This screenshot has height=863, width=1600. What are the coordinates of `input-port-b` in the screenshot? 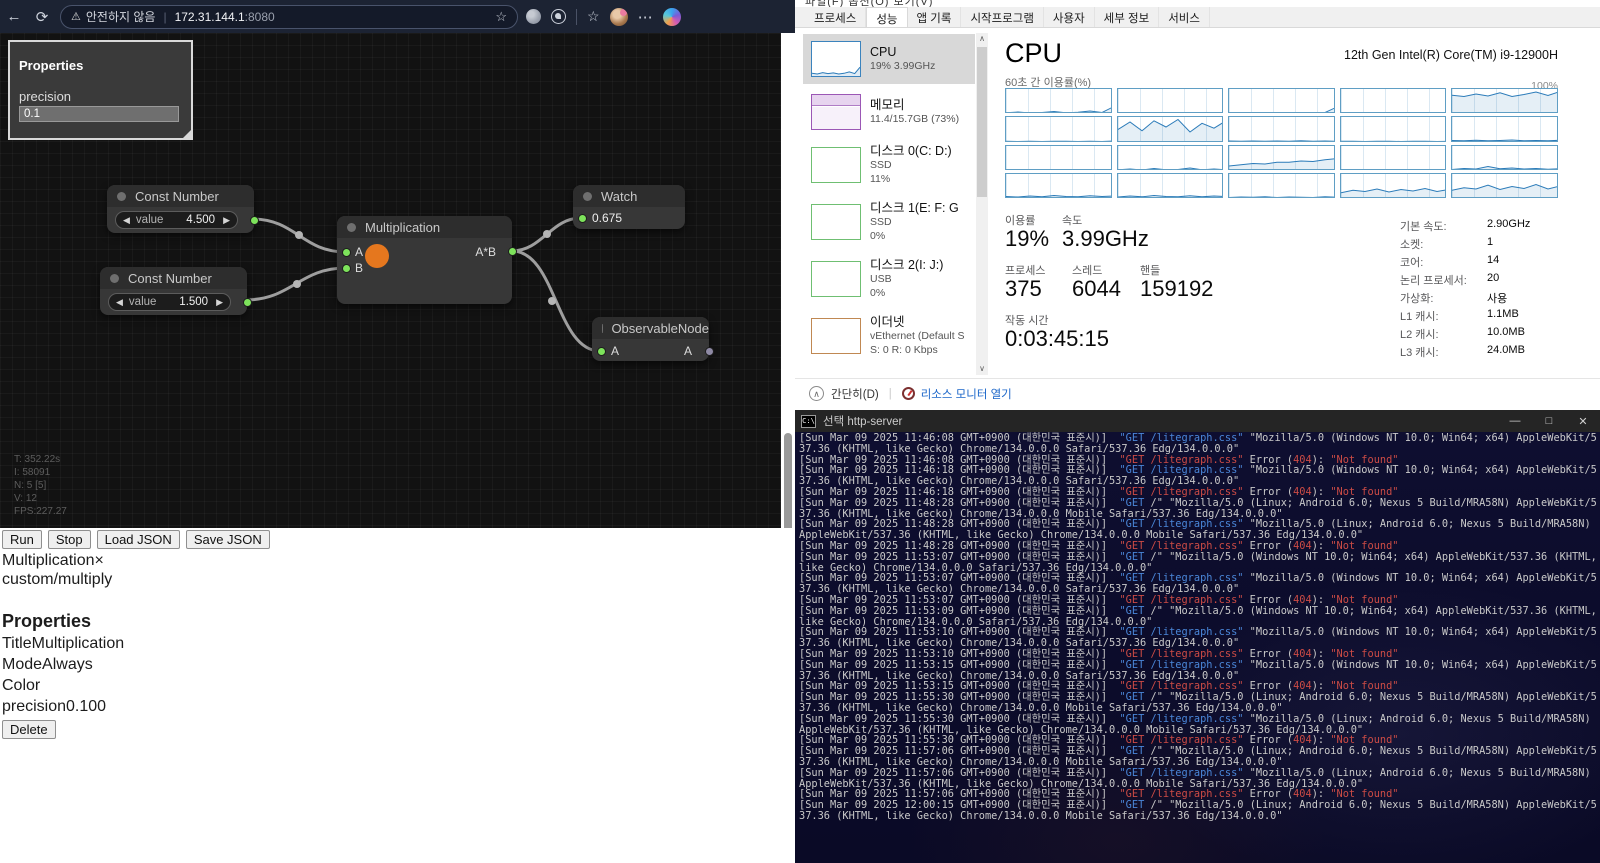 It's located at (346, 268).